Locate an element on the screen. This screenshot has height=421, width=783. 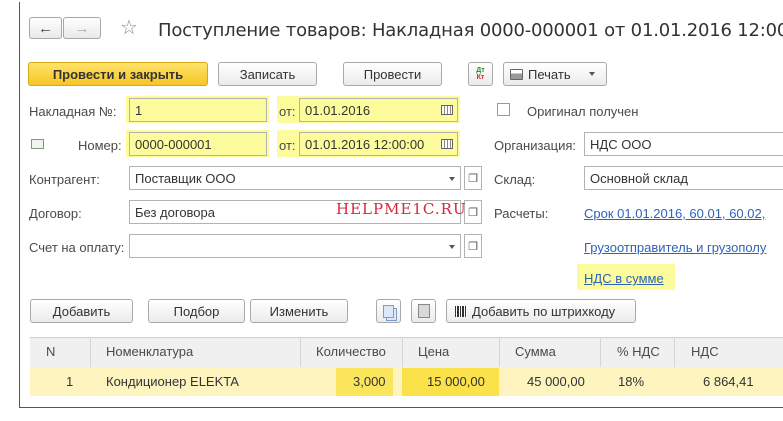
edit-number-icon is located at coordinates (37, 144).